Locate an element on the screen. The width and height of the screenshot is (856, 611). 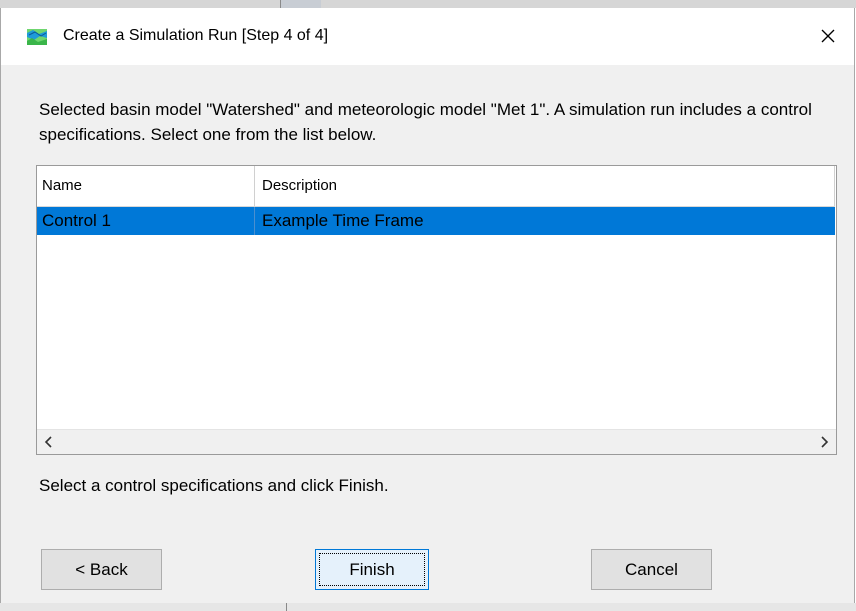
table-row: Control 1 Example Time Frame is located at coordinates (436, 221).